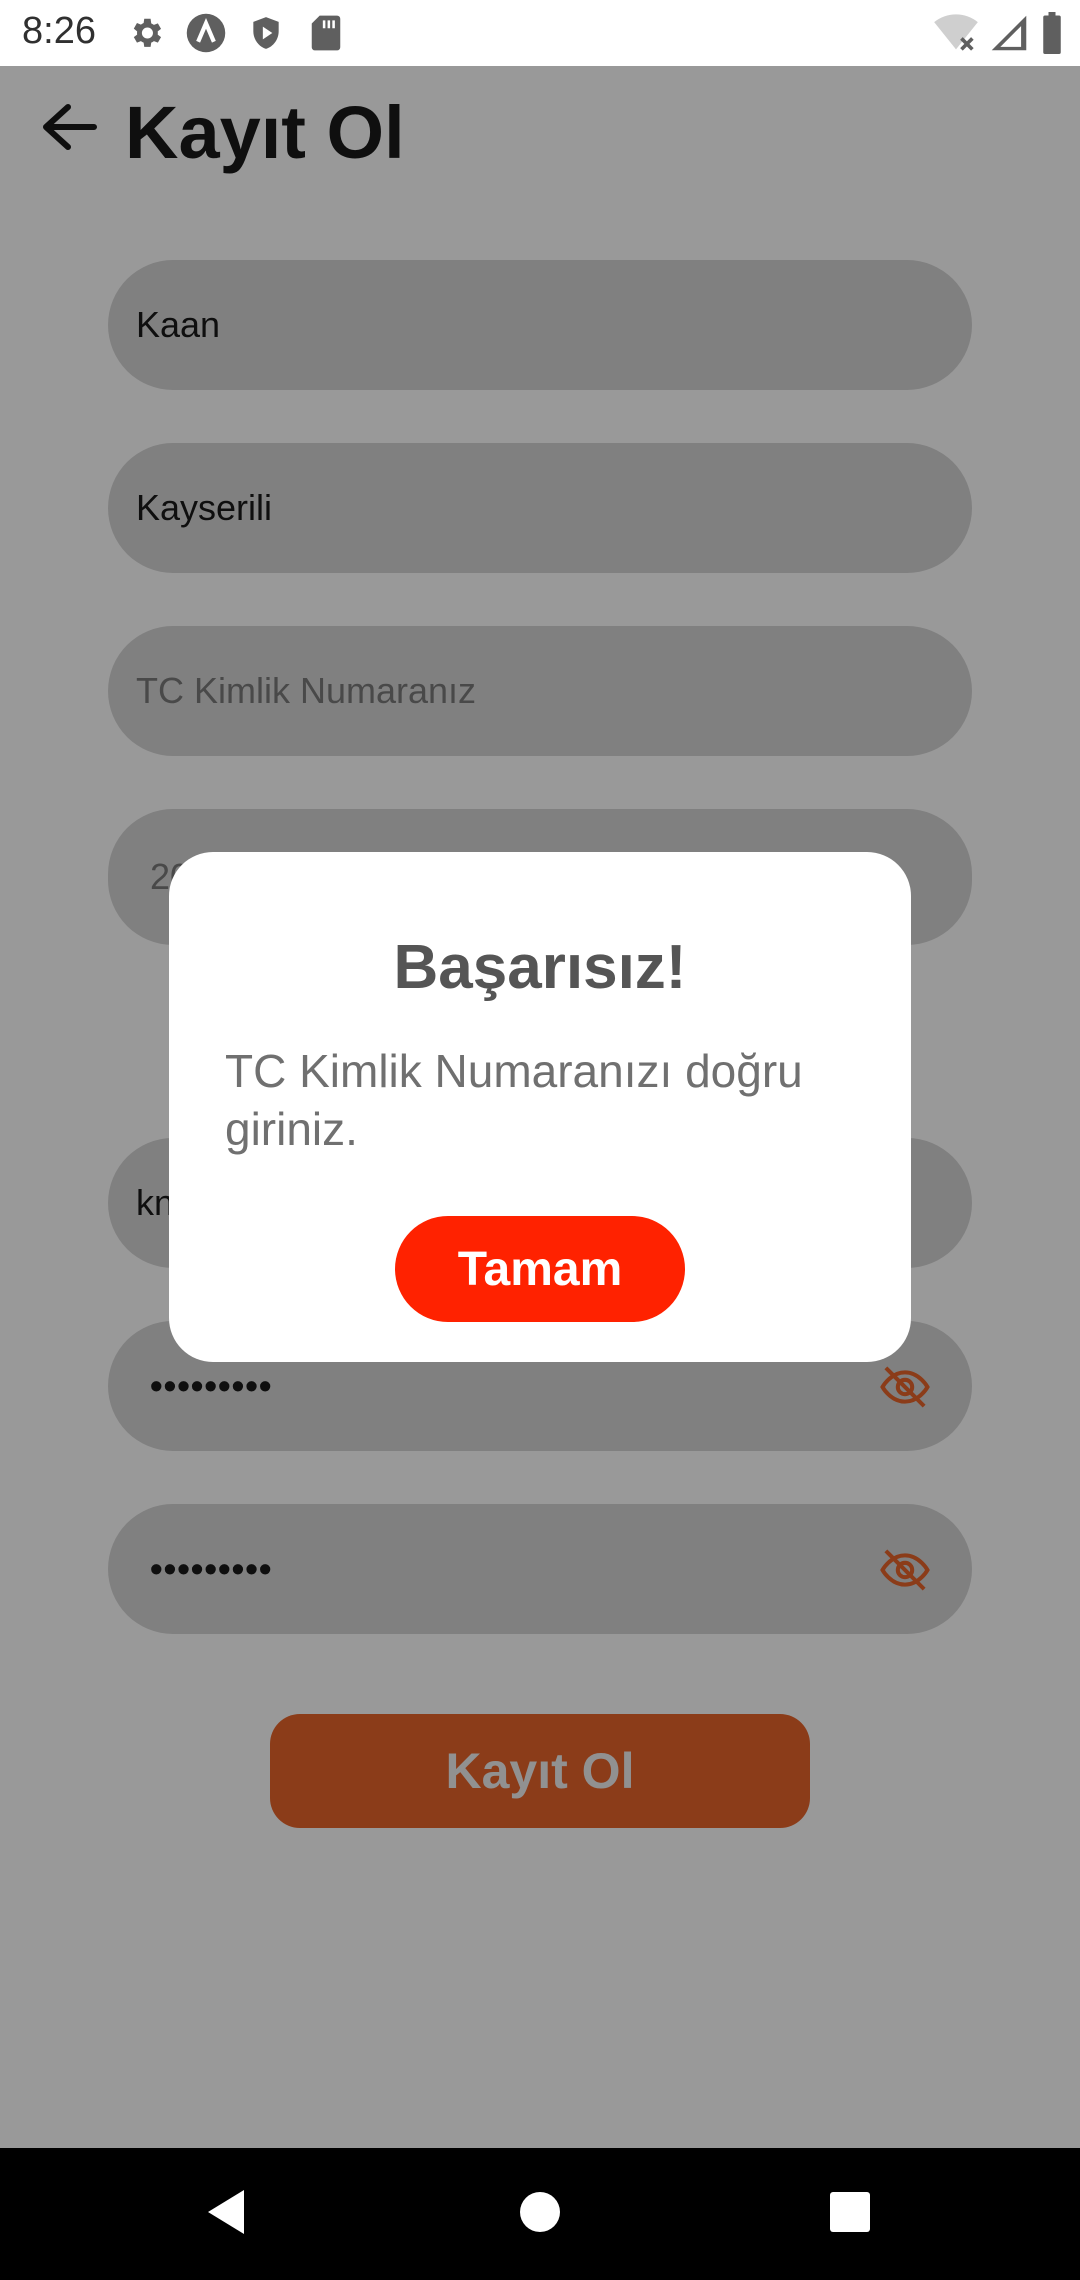 Image resolution: width=1080 pixels, height=2280 pixels. Describe the element at coordinates (326, 33) in the screenshot. I see `sd-card-icon` at that location.